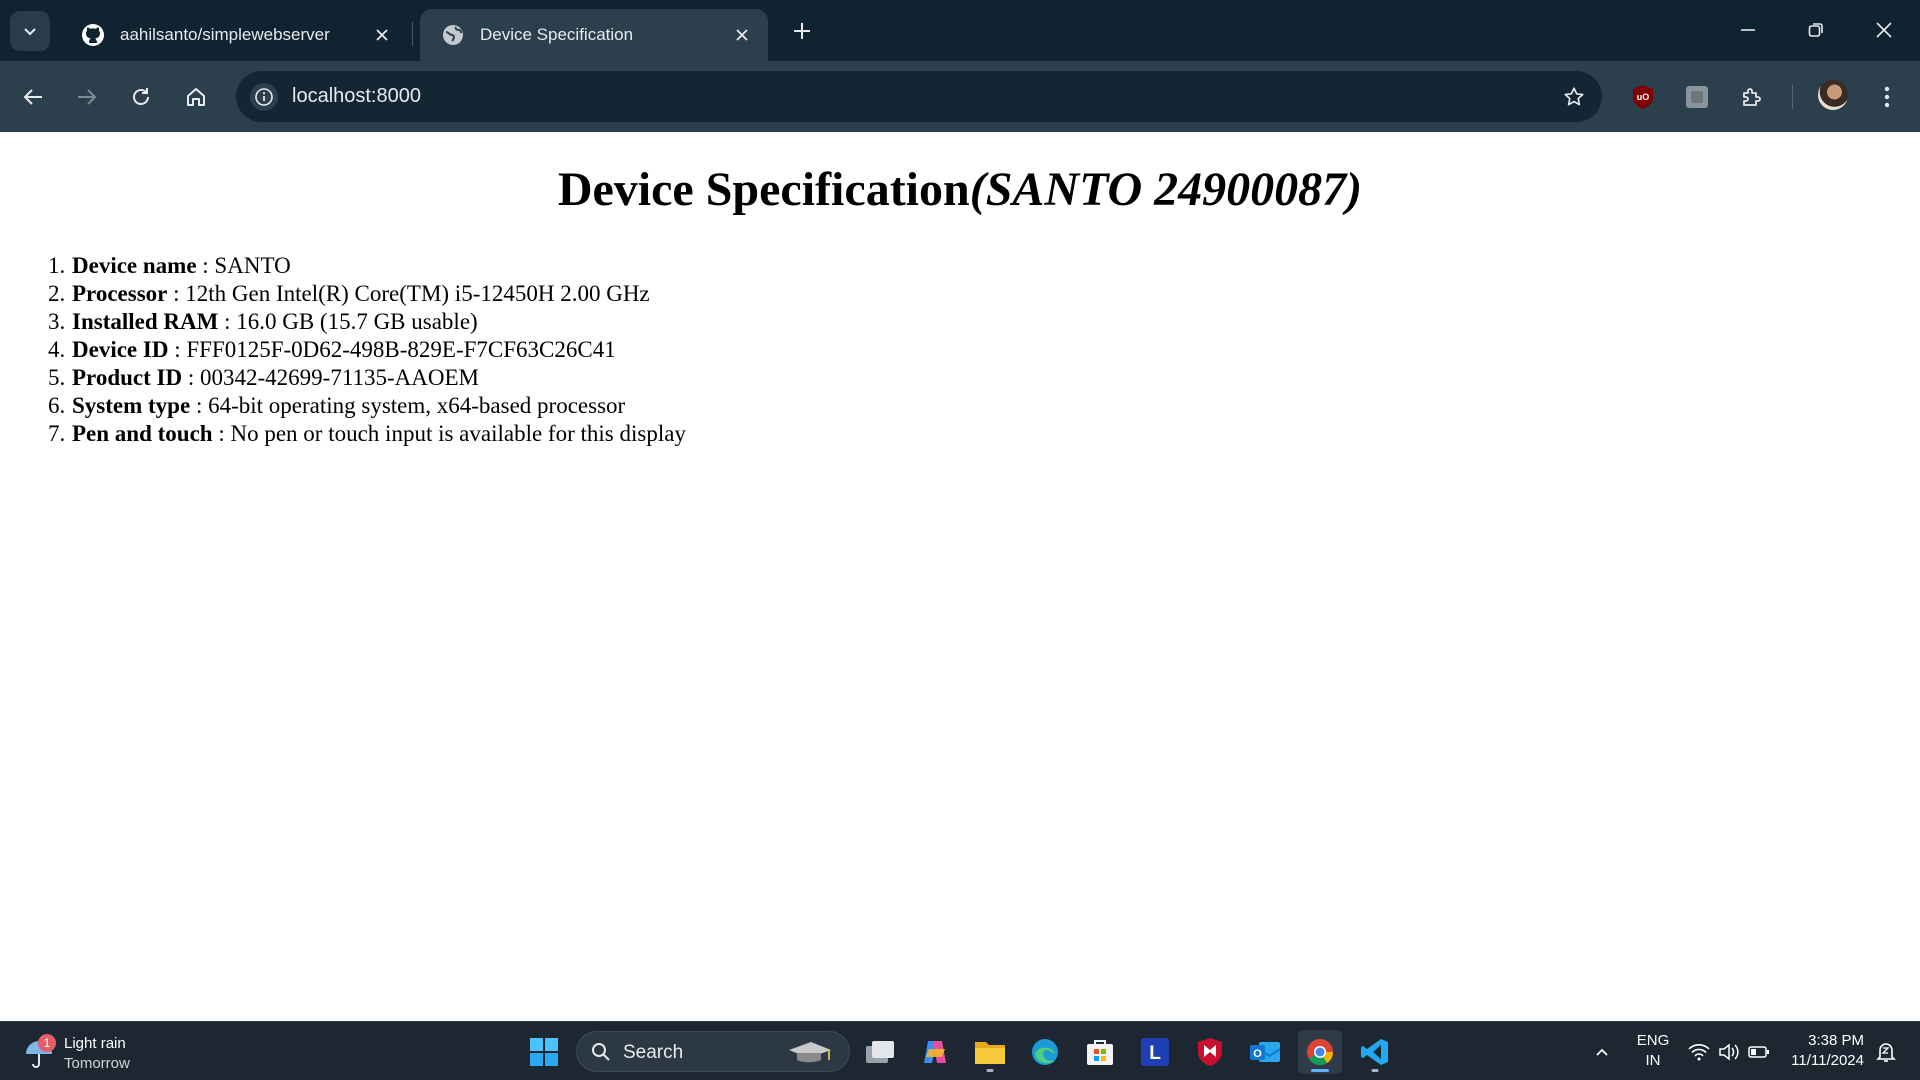 The height and width of the screenshot is (1080, 1920). Describe the element at coordinates (960, 189) in the screenshot. I see `page-title: Device Specification(SANTO 24900087)` at that location.